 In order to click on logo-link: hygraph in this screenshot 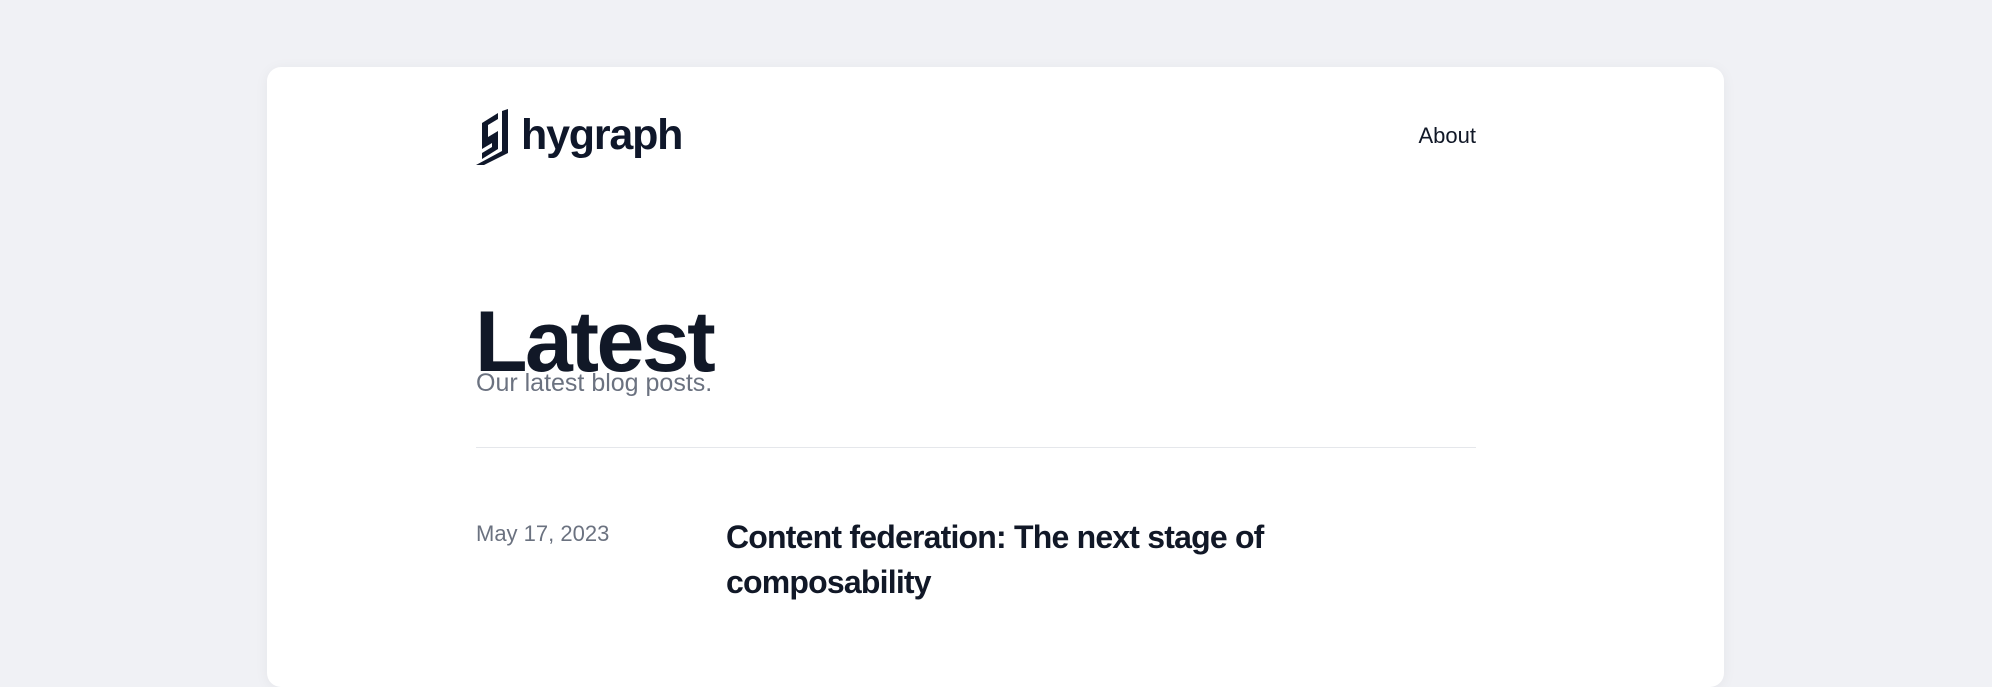, I will do `click(579, 137)`.